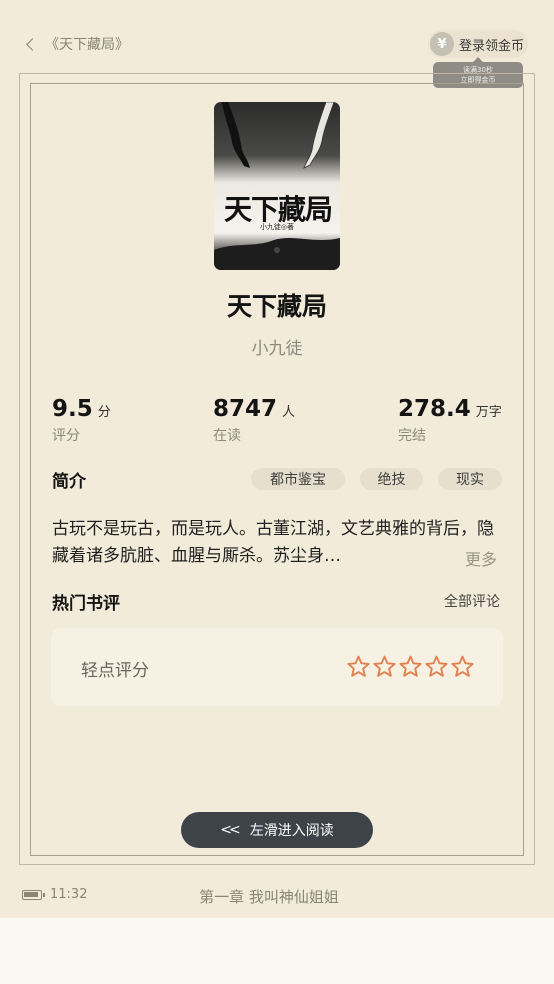  Describe the element at coordinates (470, 479) in the screenshot. I see `tag-realistic: 现实` at that location.